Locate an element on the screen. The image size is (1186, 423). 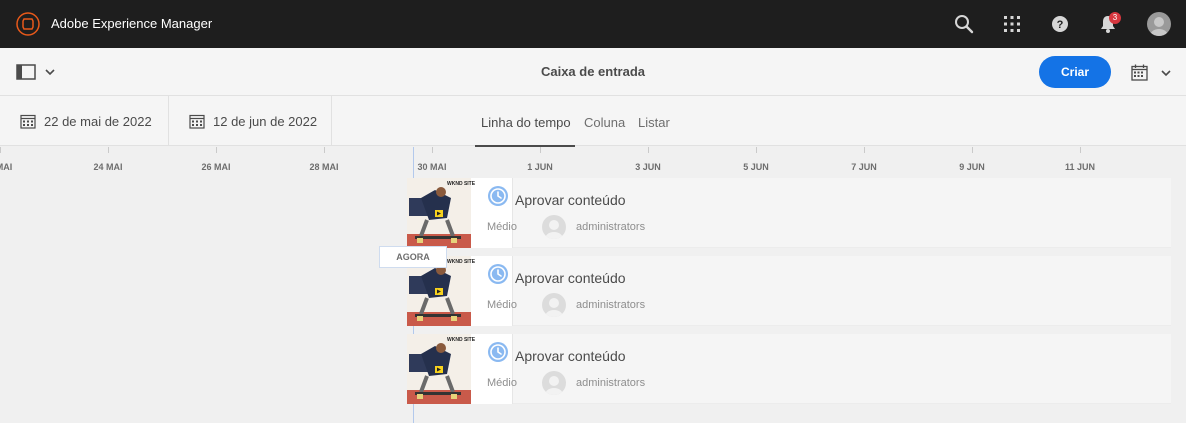
tick-label: 11 JUN is located at coordinates (1080, 167).